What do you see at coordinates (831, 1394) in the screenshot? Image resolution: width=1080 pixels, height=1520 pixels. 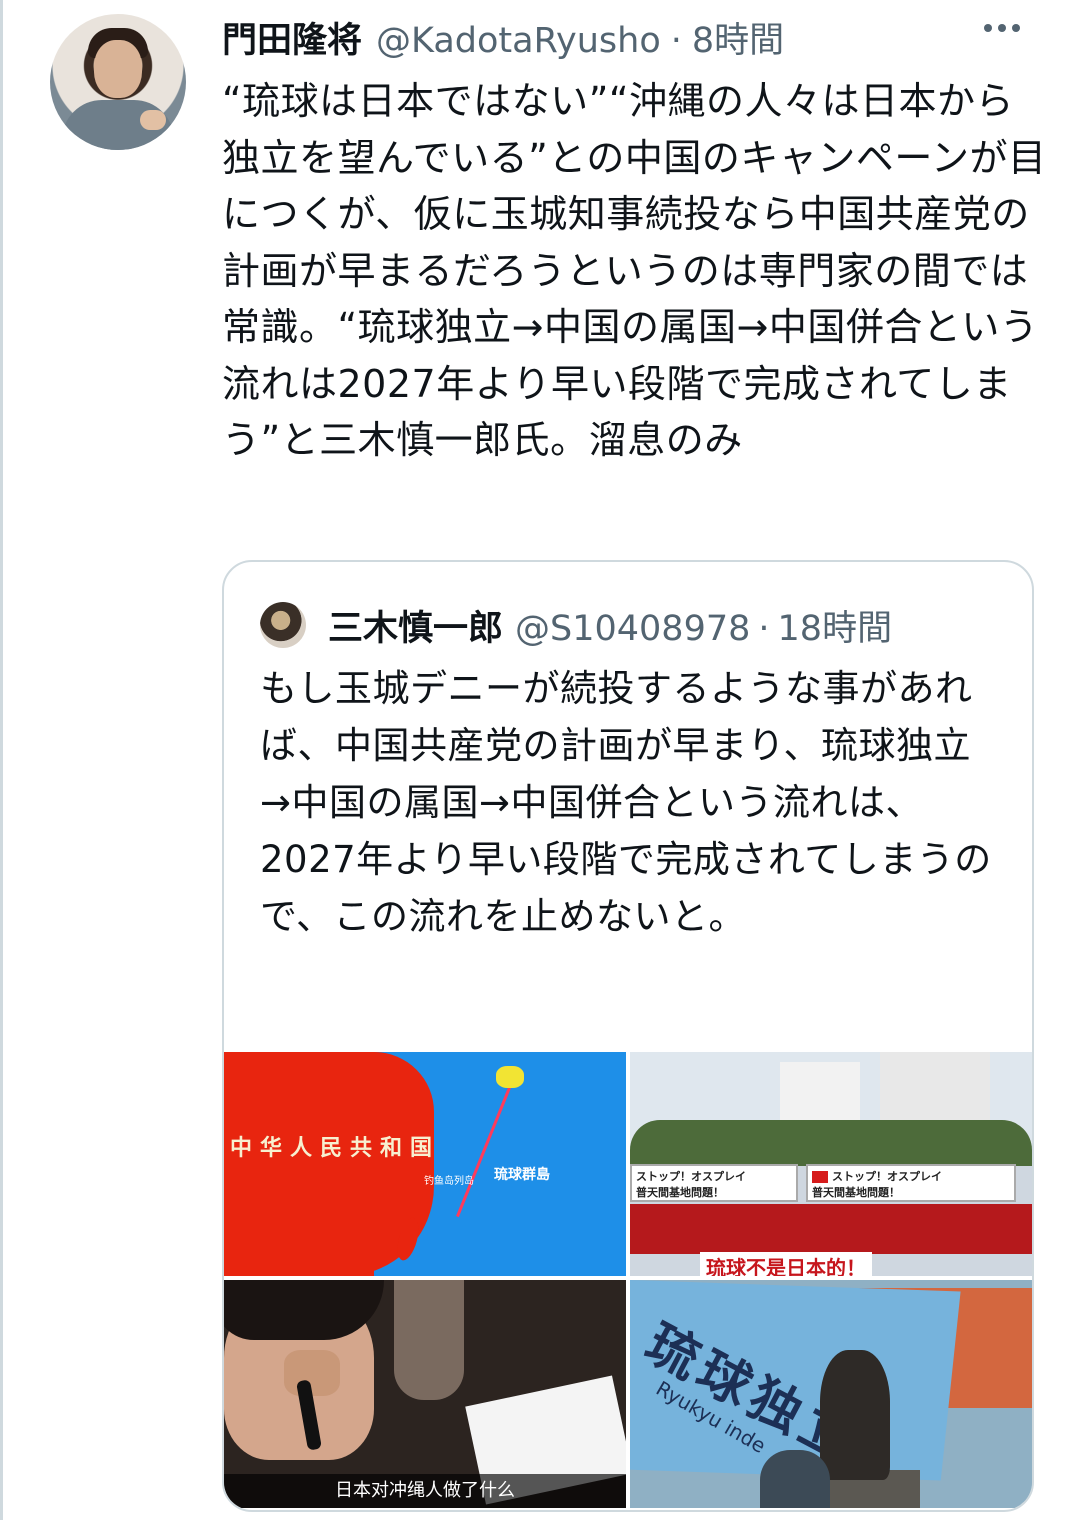 I see `media-flag-image: 琉球独立 Ryukyu inde` at bounding box center [831, 1394].